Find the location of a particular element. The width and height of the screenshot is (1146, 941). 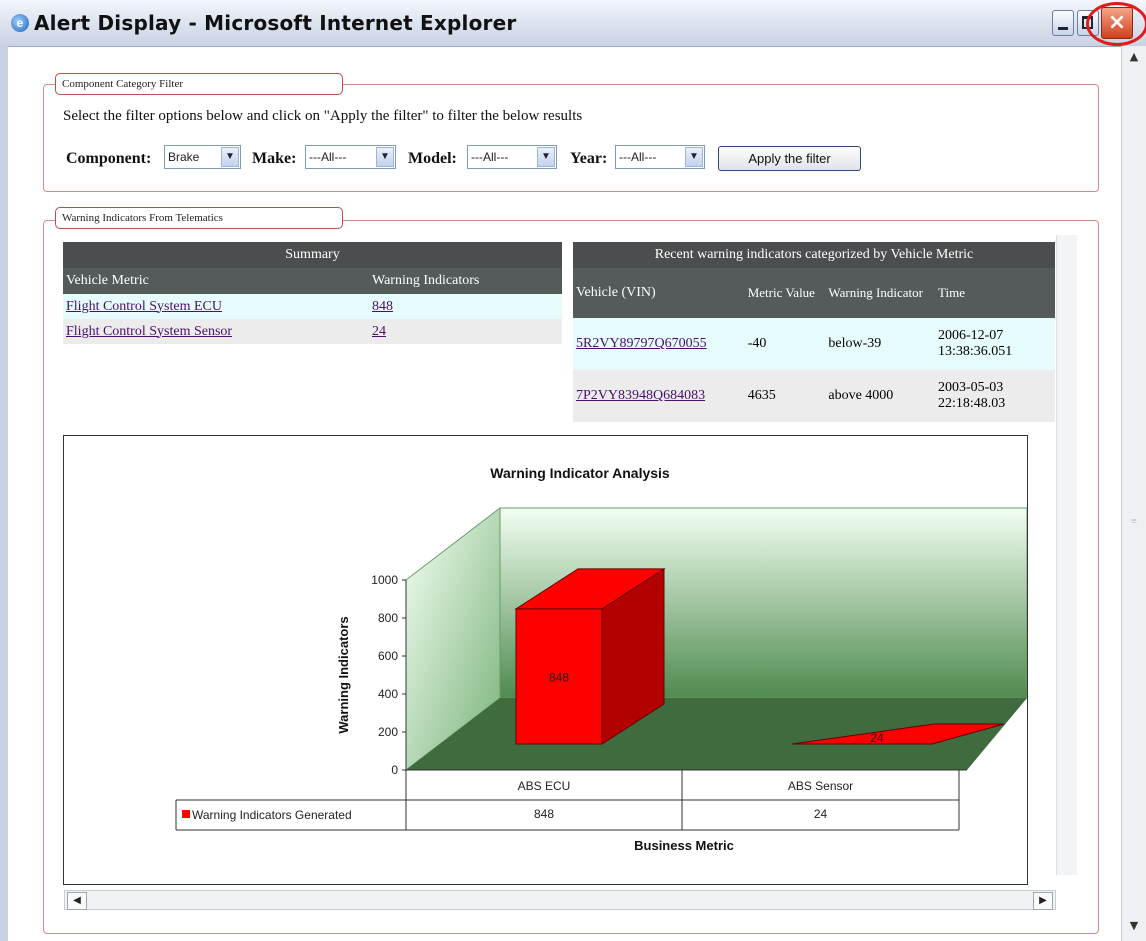

metric-value: -40 is located at coordinates (757, 343).